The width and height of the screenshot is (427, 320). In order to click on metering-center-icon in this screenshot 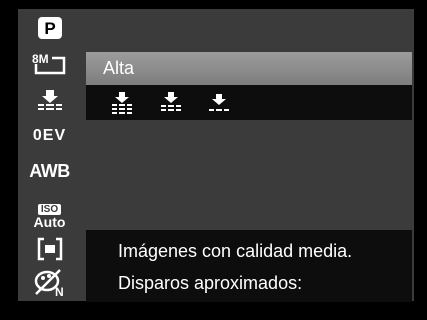, I will do `click(49, 249)`.